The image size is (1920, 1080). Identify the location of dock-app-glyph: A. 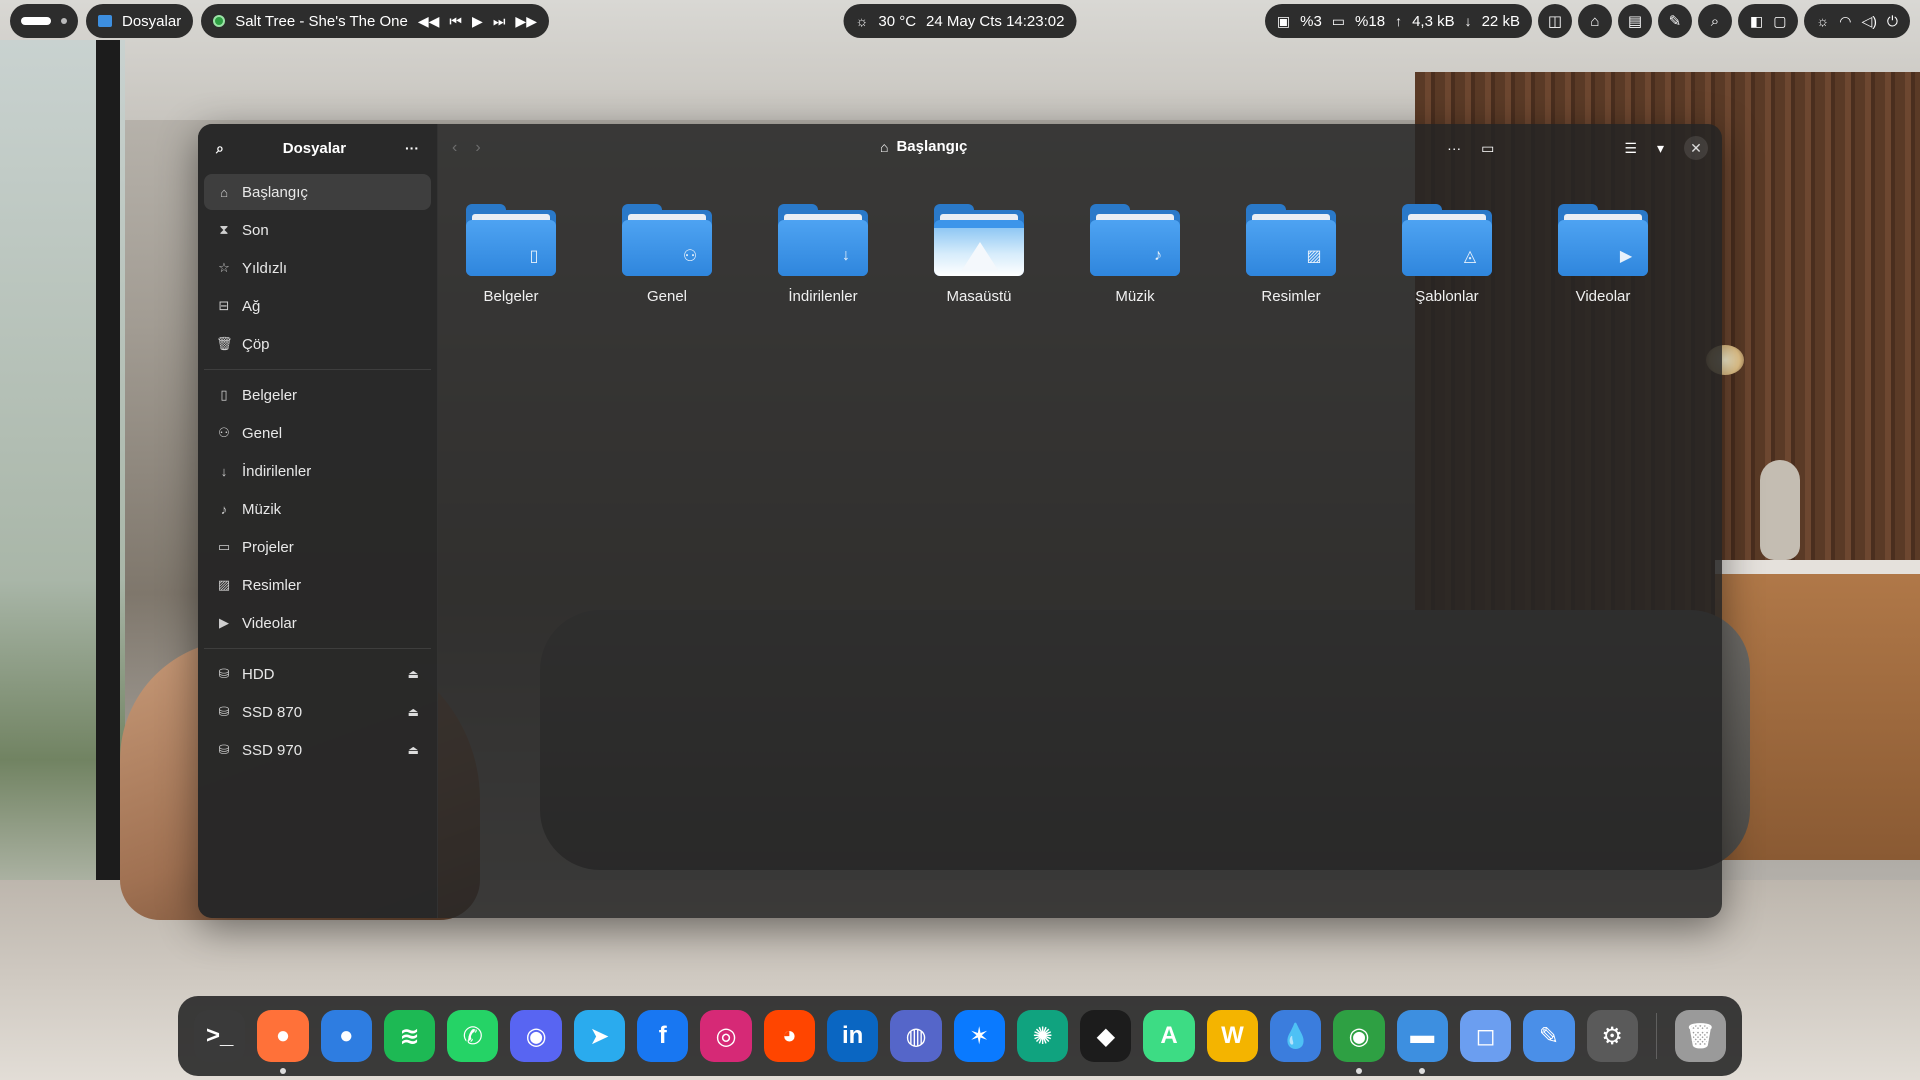
(1169, 1035).